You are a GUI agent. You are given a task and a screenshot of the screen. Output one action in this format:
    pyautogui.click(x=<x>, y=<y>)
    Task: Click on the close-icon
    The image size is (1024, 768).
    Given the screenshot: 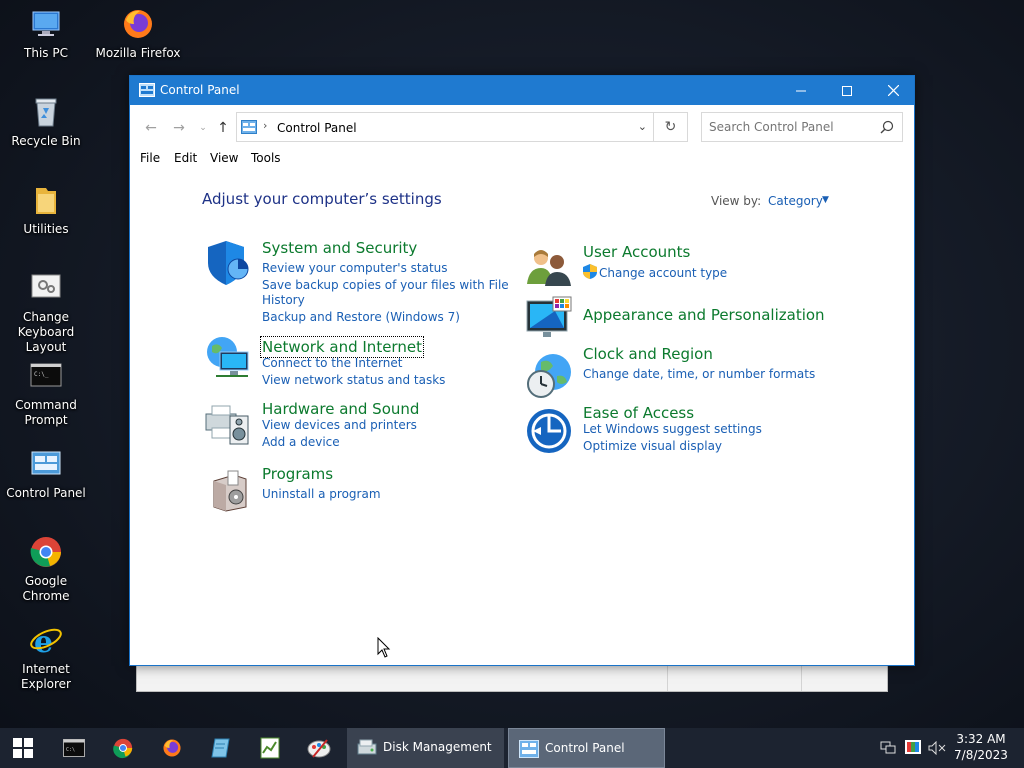 What is the action you would take?
    pyautogui.click(x=893, y=90)
    